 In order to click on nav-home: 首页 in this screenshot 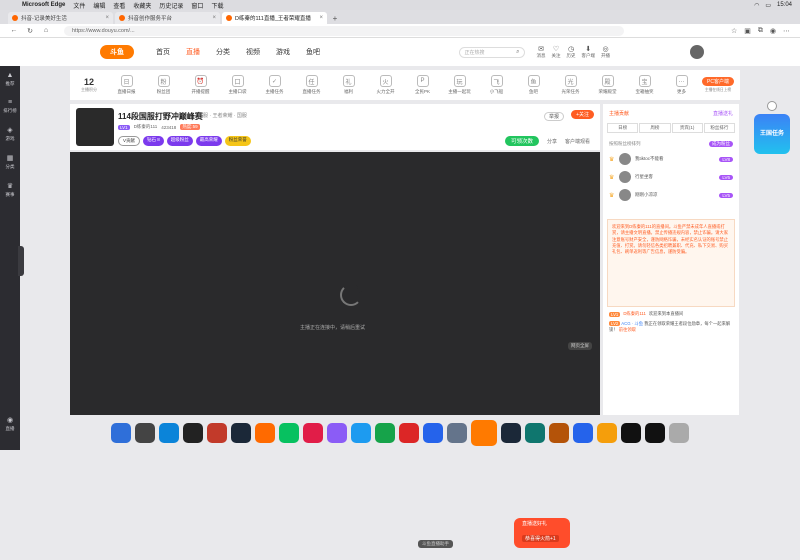, I will do `click(163, 52)`.